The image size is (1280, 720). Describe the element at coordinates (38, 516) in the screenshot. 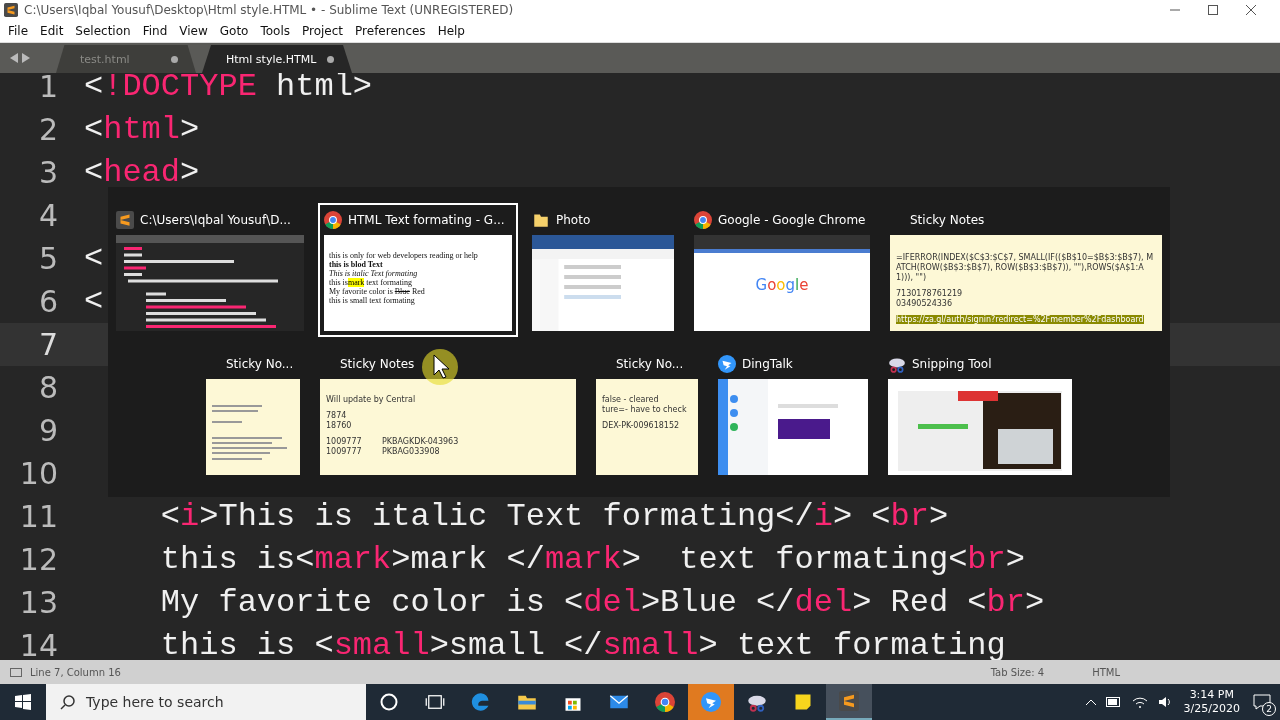

I see `line-number: 11` at that location.